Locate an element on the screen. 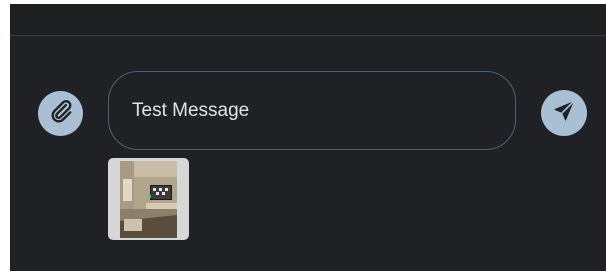 Image resolution: width=606 pixels, height=275 pixels. send-icon is located at coordinates (564, 113).